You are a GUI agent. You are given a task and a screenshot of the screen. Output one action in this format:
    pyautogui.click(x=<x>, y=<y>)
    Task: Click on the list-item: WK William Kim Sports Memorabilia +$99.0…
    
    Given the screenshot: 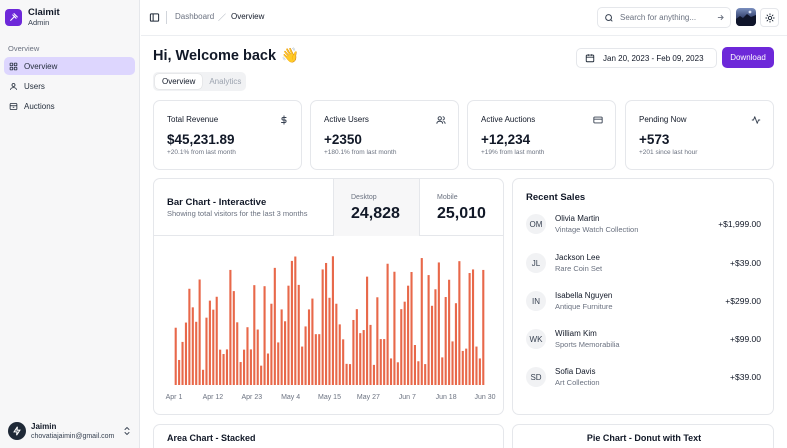 What is the action you would take?
    pyautogui.click(x=643, y=339)
    